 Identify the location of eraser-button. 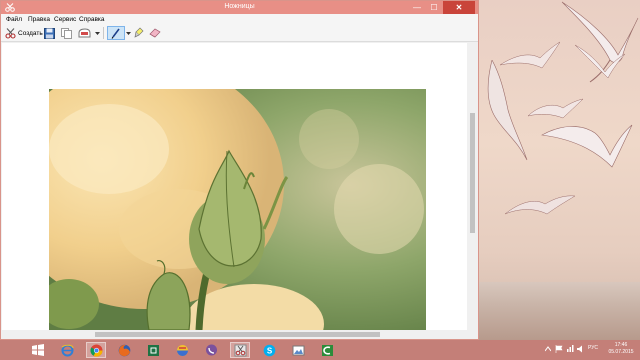
(155, 33).